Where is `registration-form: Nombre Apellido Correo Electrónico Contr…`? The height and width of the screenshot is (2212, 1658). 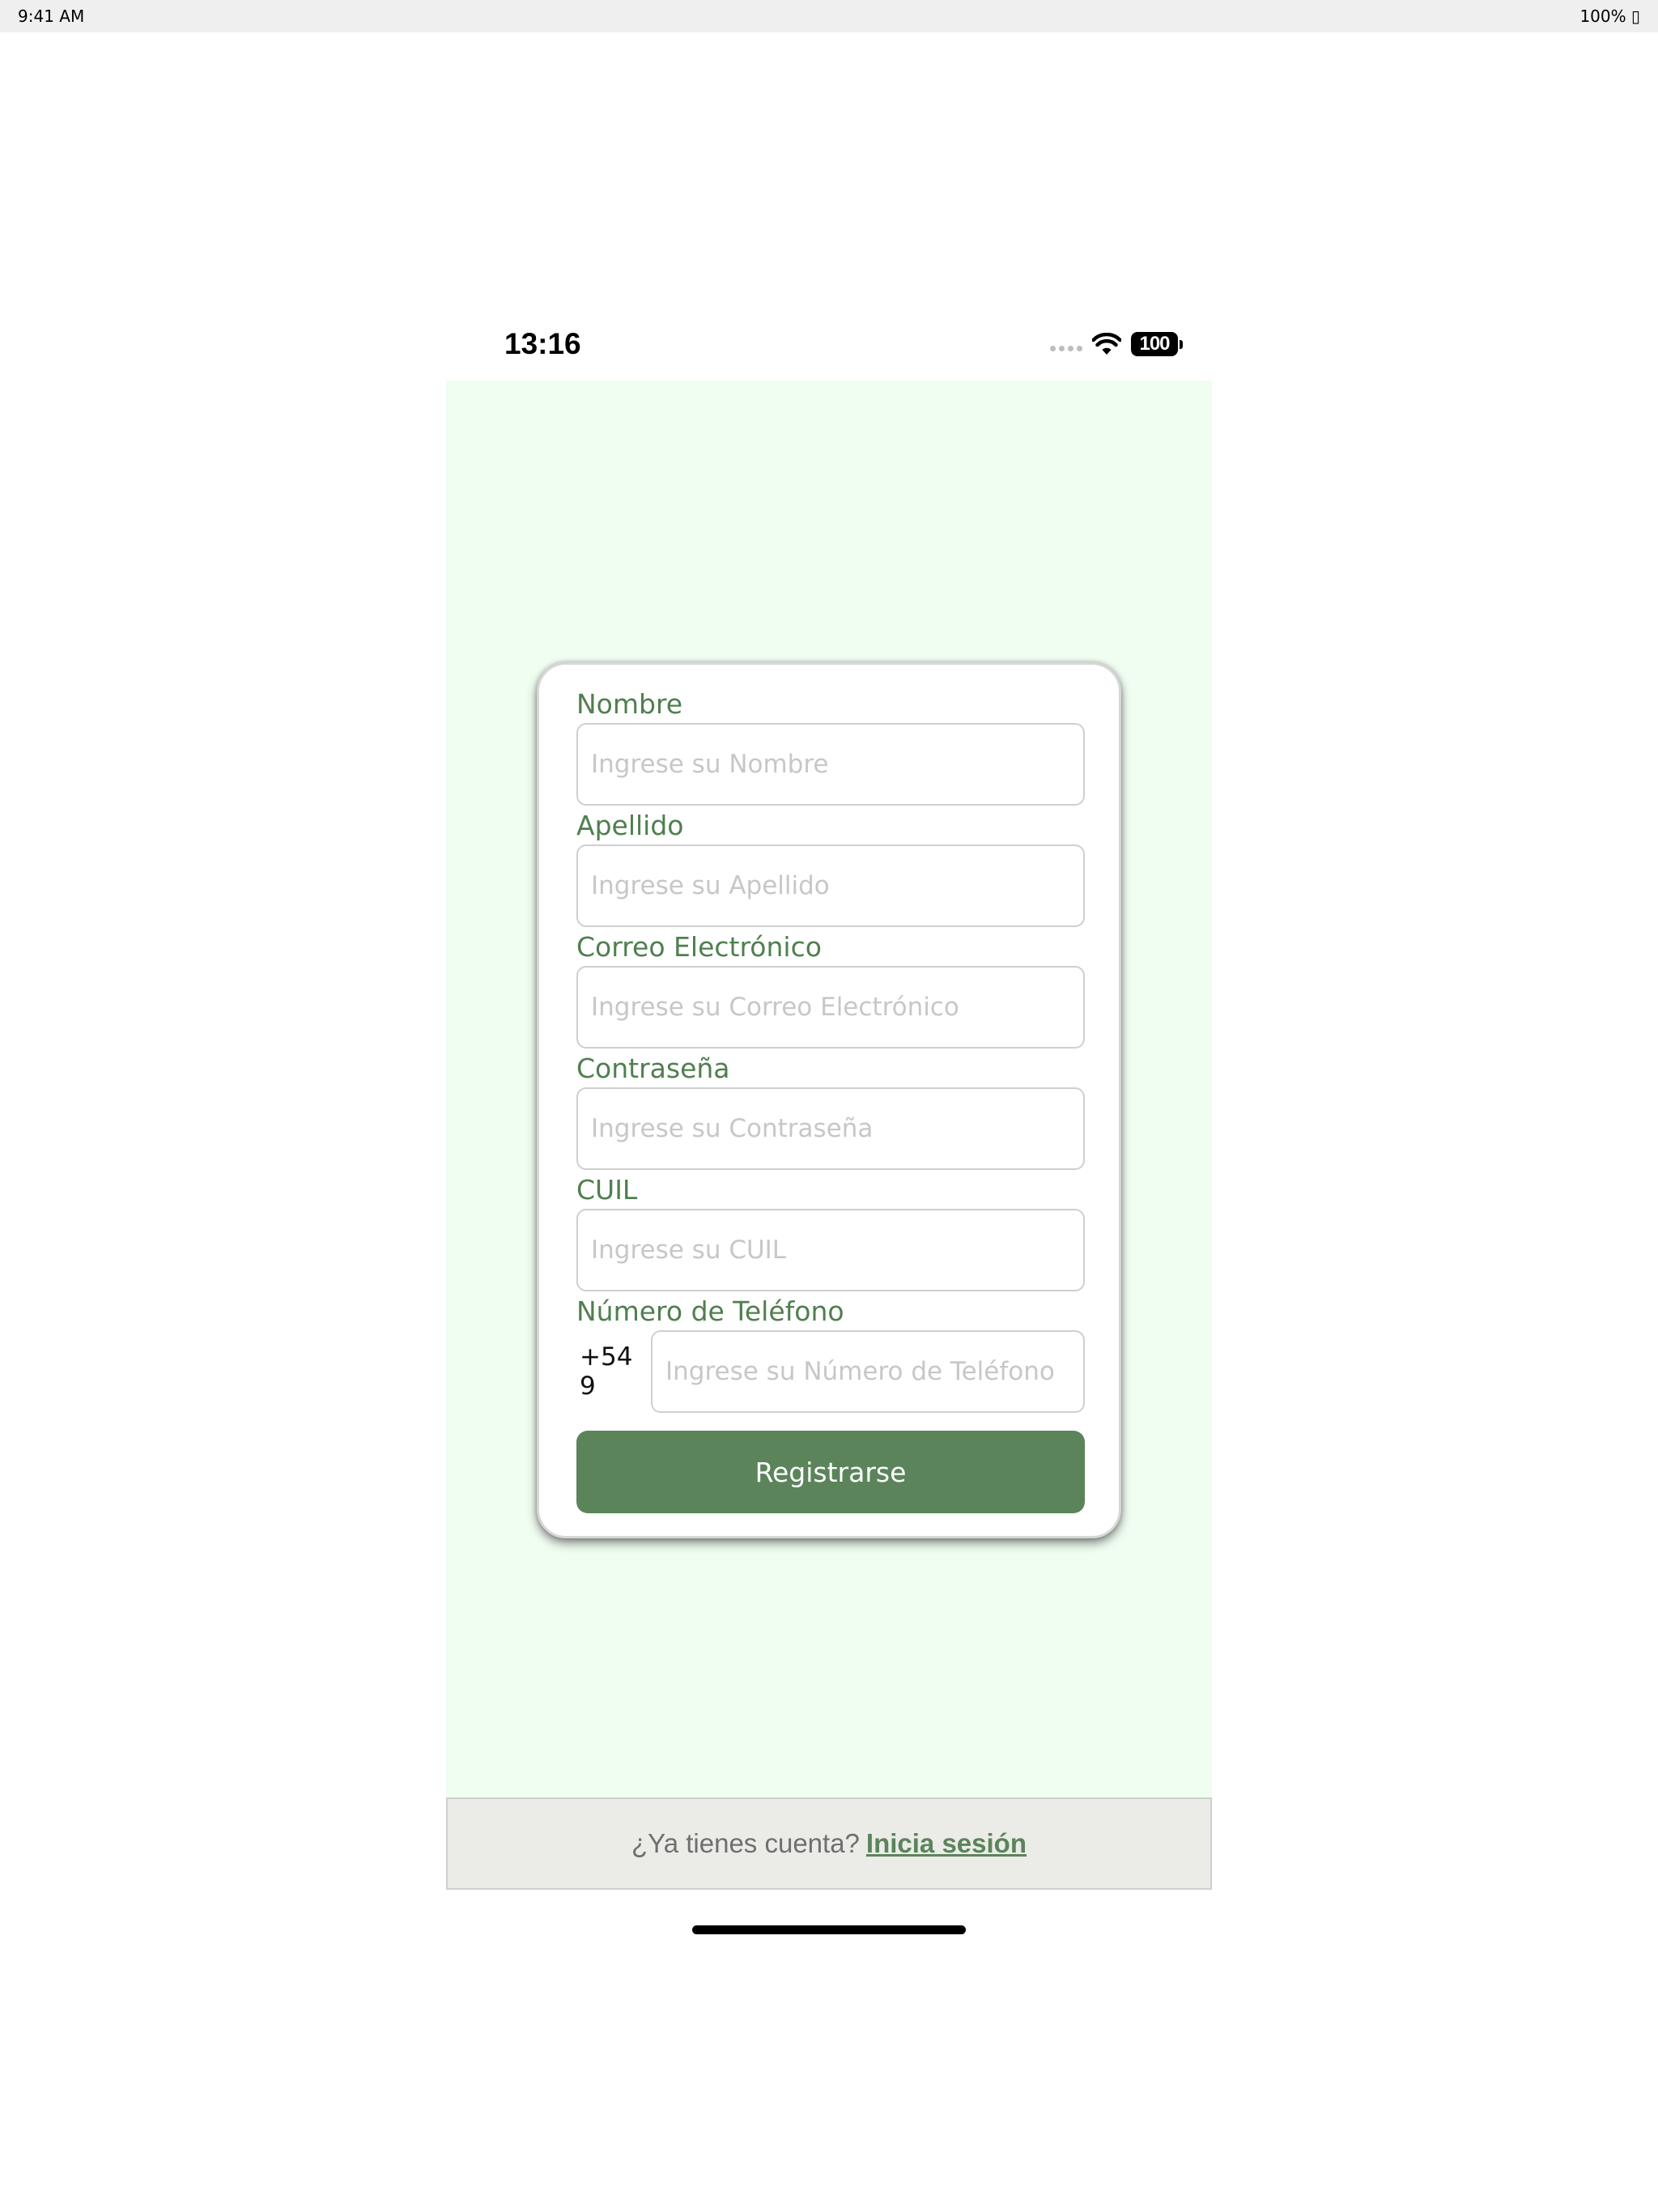 registration-form: Nombre Apellido Correo Electrónico Contr… is located at coordinates (829, 1100).